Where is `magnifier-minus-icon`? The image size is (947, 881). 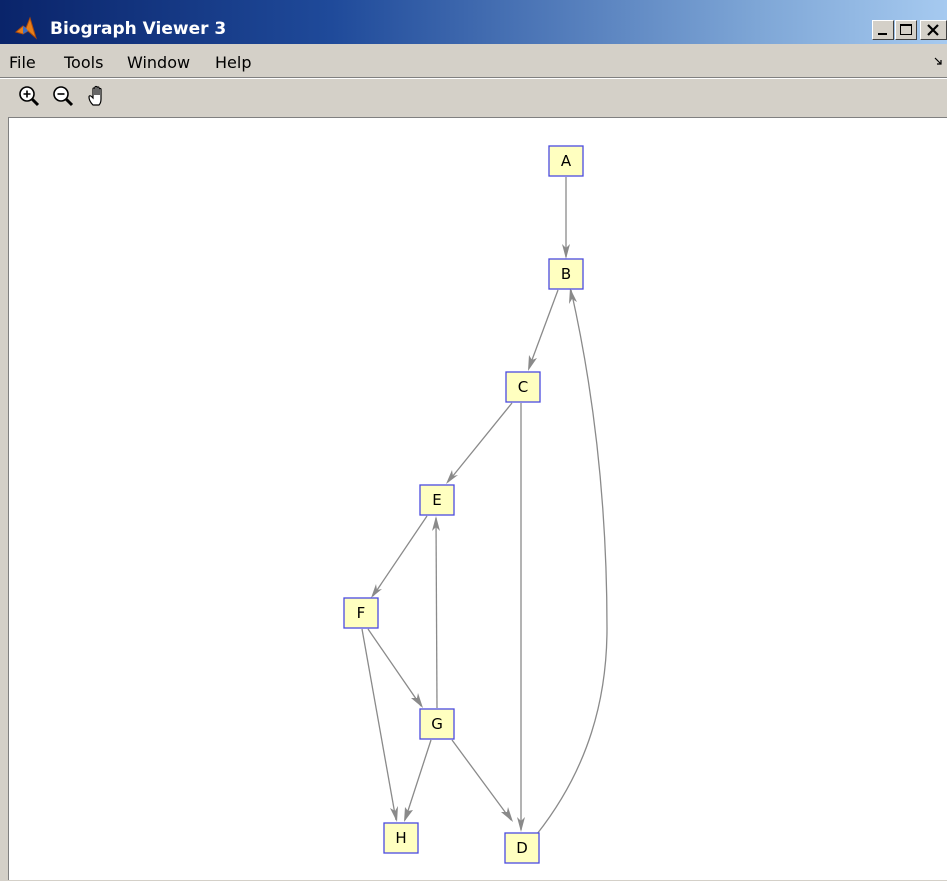 magnifier-minus-icon is located at coordinates (63, 96).